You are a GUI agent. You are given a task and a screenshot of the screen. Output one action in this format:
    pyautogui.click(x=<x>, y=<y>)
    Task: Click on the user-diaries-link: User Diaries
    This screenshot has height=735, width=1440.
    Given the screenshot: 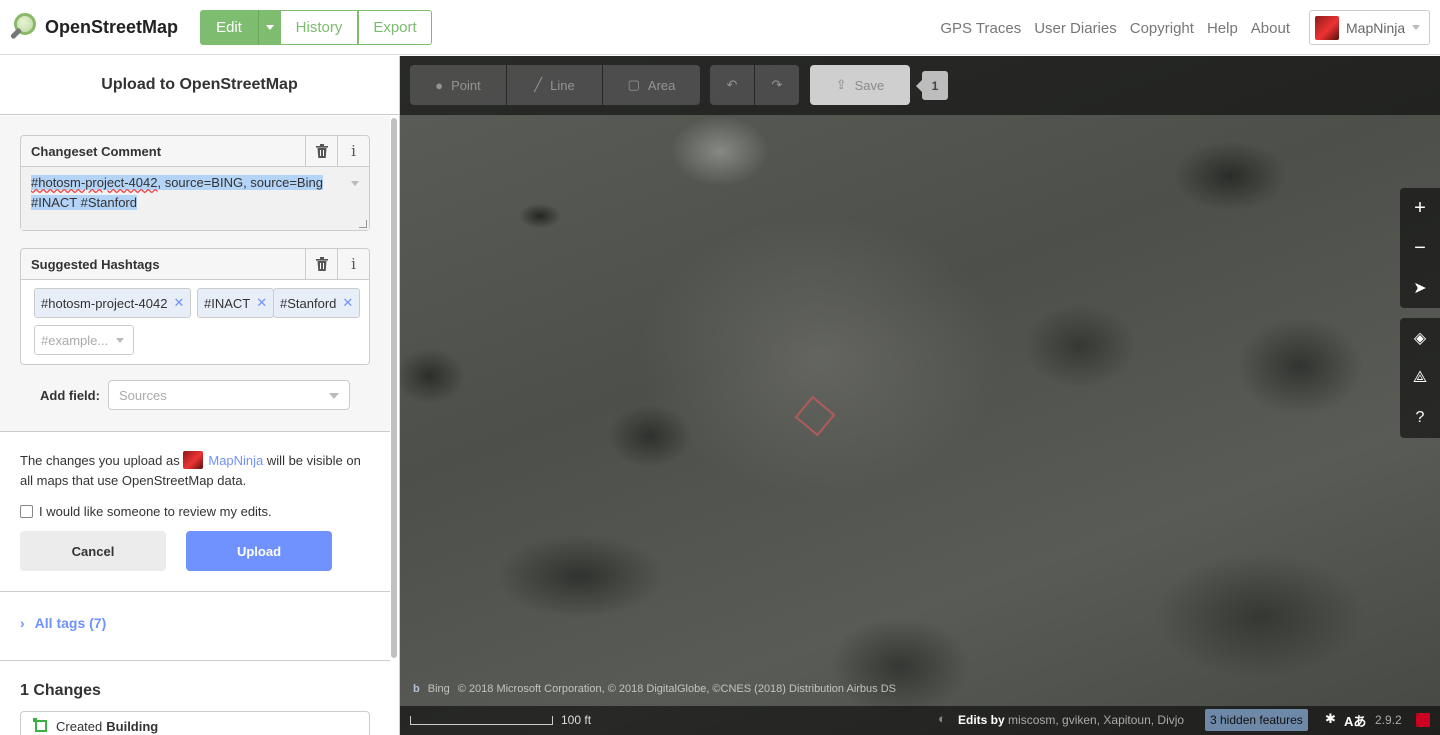 What is the action you would take?
    pyautogui.click(x=1075, y=28)
    